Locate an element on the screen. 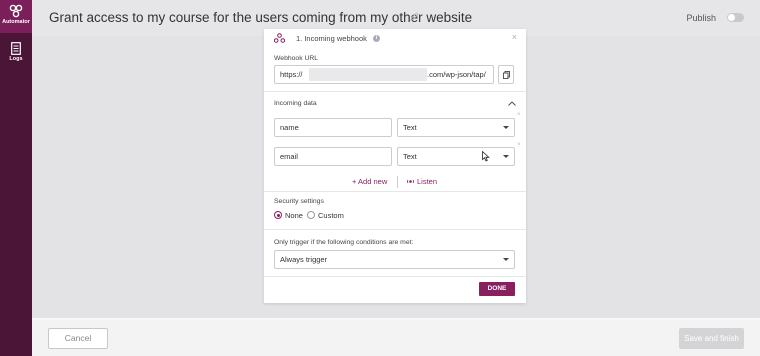  security-none-radio is located at coordinates (278, 215).